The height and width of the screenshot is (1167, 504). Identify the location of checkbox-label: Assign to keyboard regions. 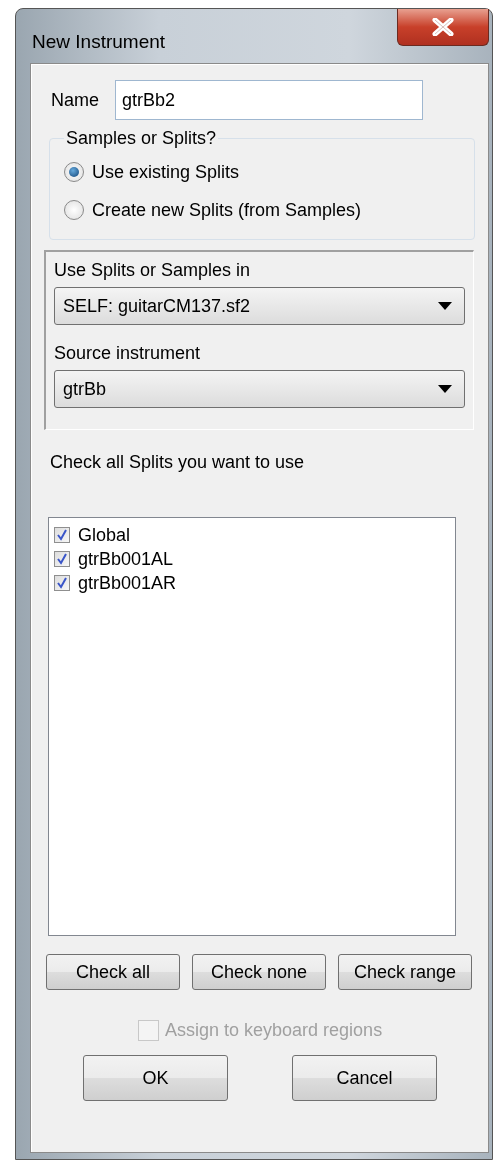
(274, 1030).